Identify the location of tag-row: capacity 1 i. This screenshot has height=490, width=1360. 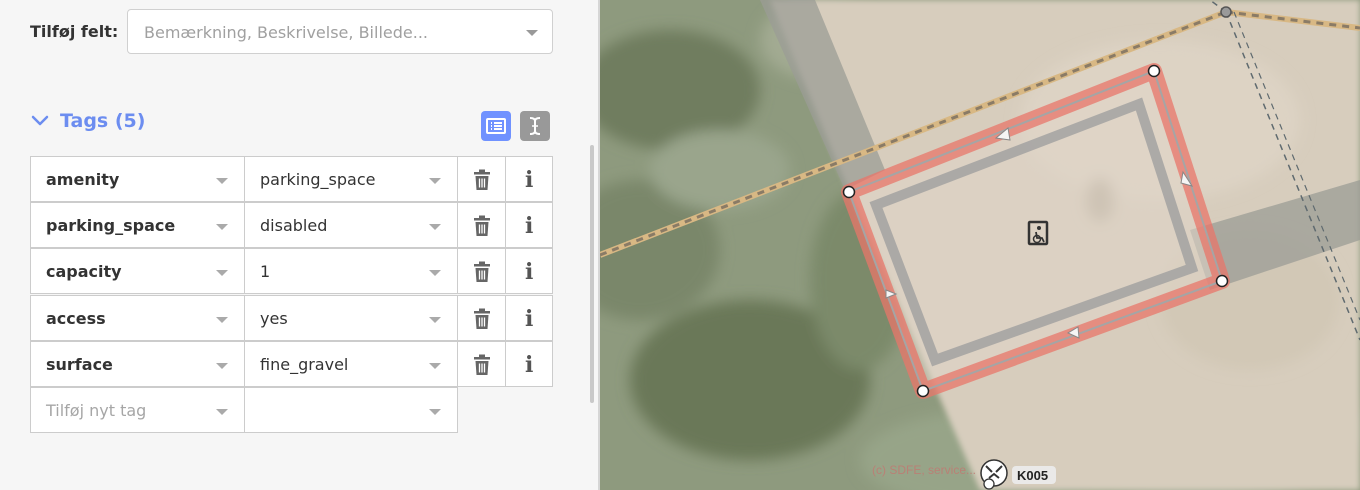
(291, 271).